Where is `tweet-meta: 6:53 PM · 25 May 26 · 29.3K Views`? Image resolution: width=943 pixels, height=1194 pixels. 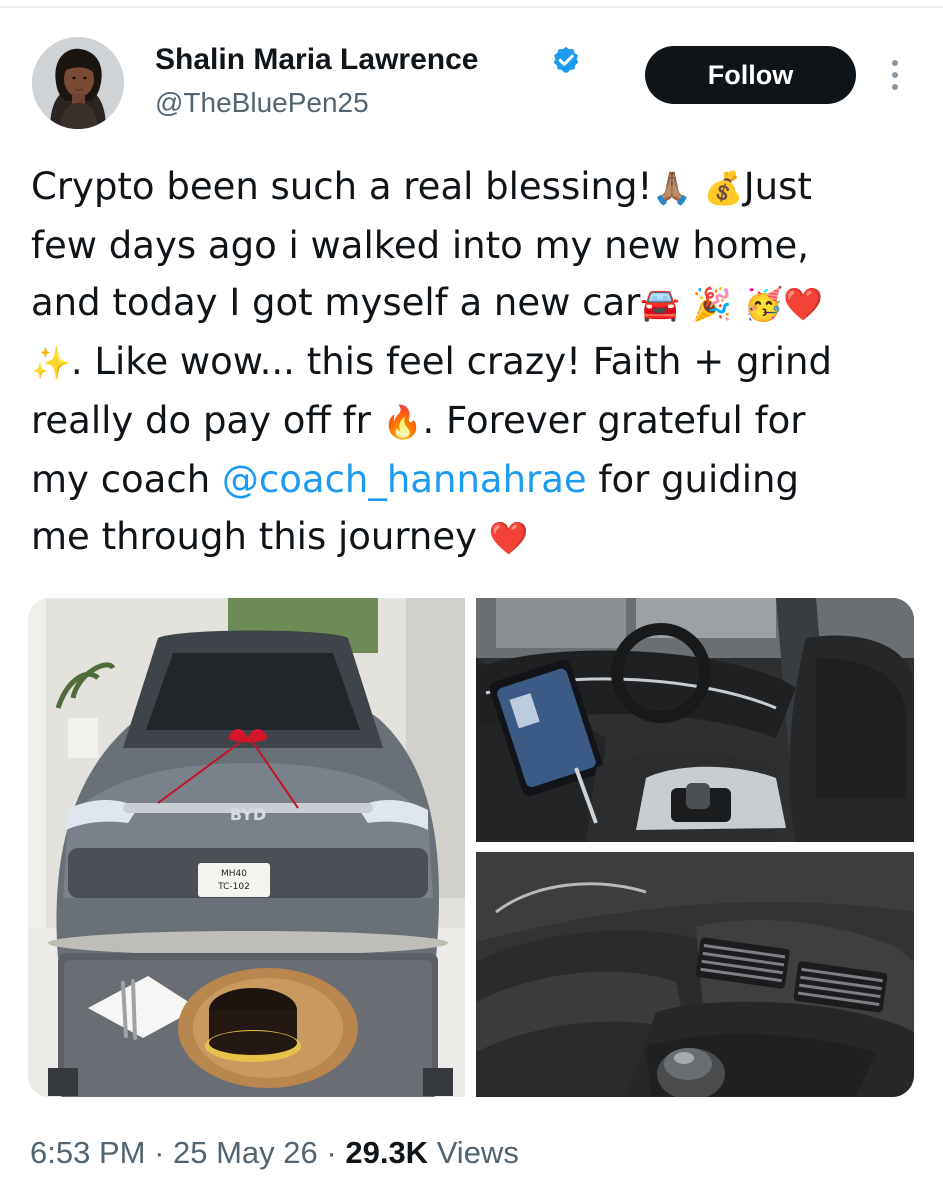 tweet-meta: 6:53 PM · 25 May 26 · 29.3K Views is located at coordinates (274, 1153).